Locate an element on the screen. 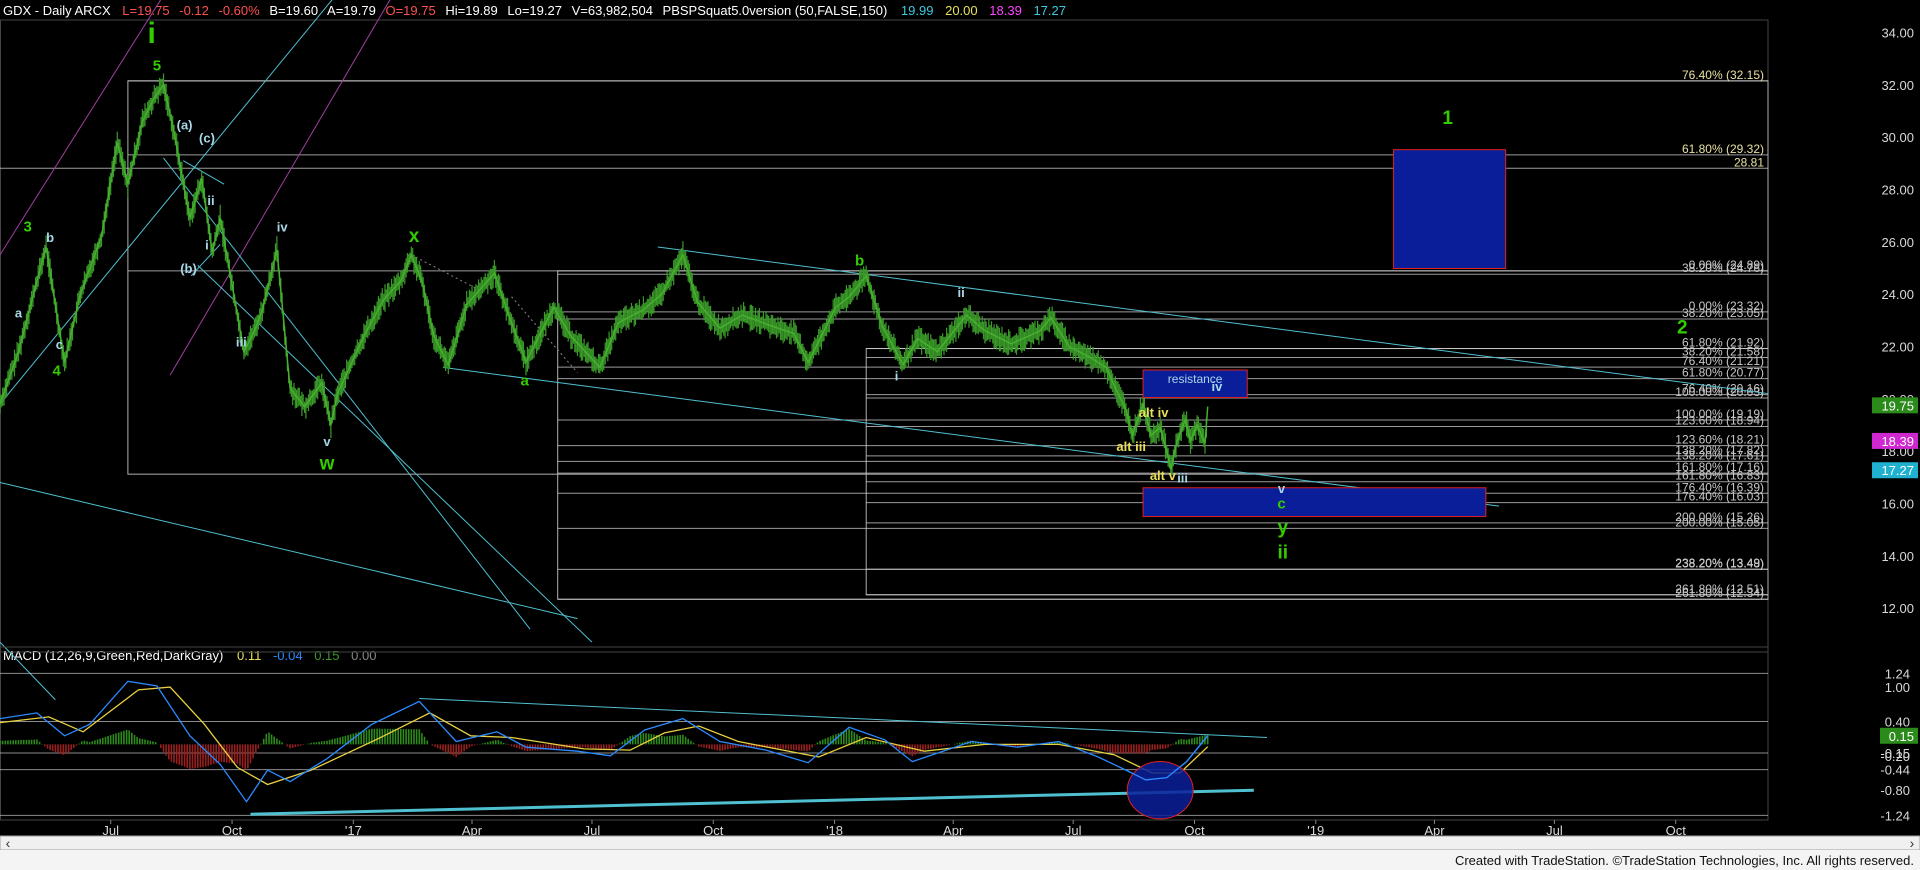  wave-label: alt iv is located at coordinates (1154, 412).